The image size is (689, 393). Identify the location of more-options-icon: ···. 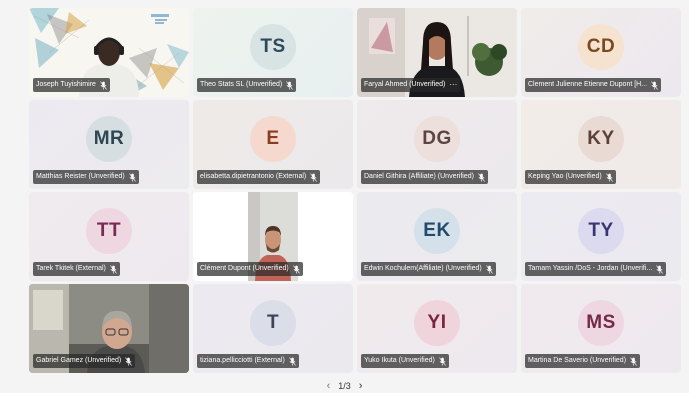
(453, 85).